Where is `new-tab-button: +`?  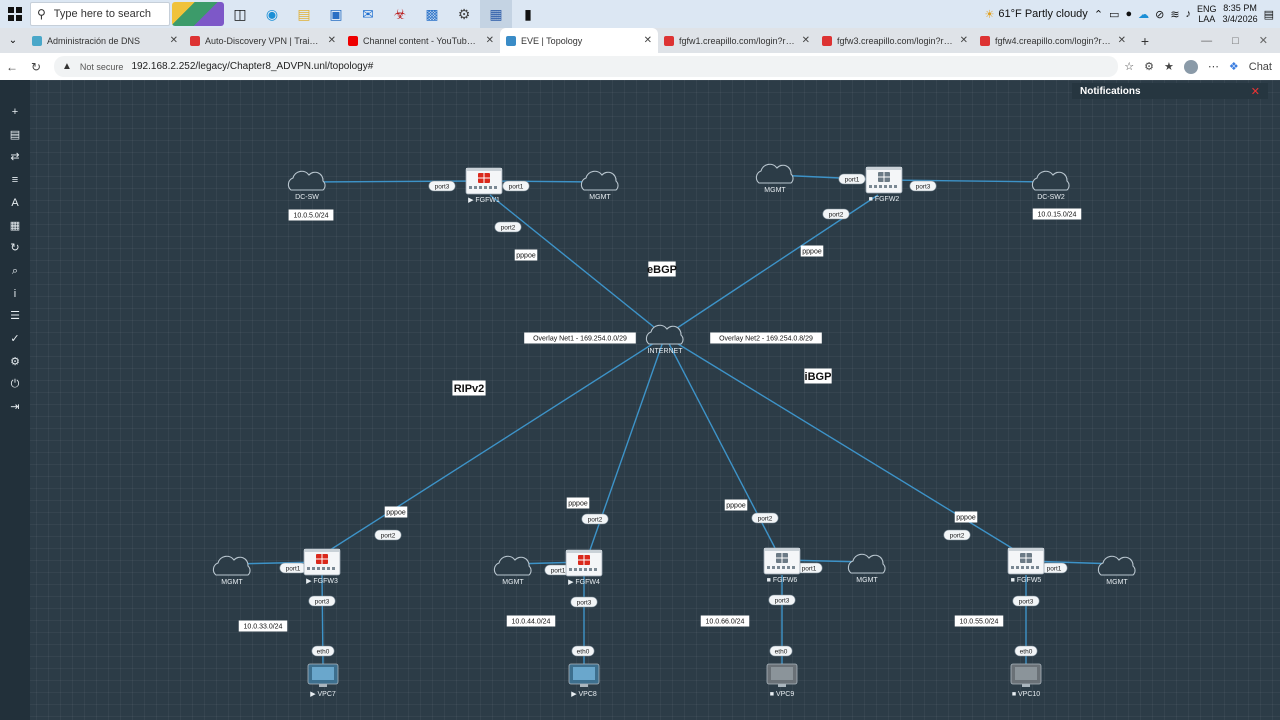
new-tab-button: + is located at coordinates (1145, 40).